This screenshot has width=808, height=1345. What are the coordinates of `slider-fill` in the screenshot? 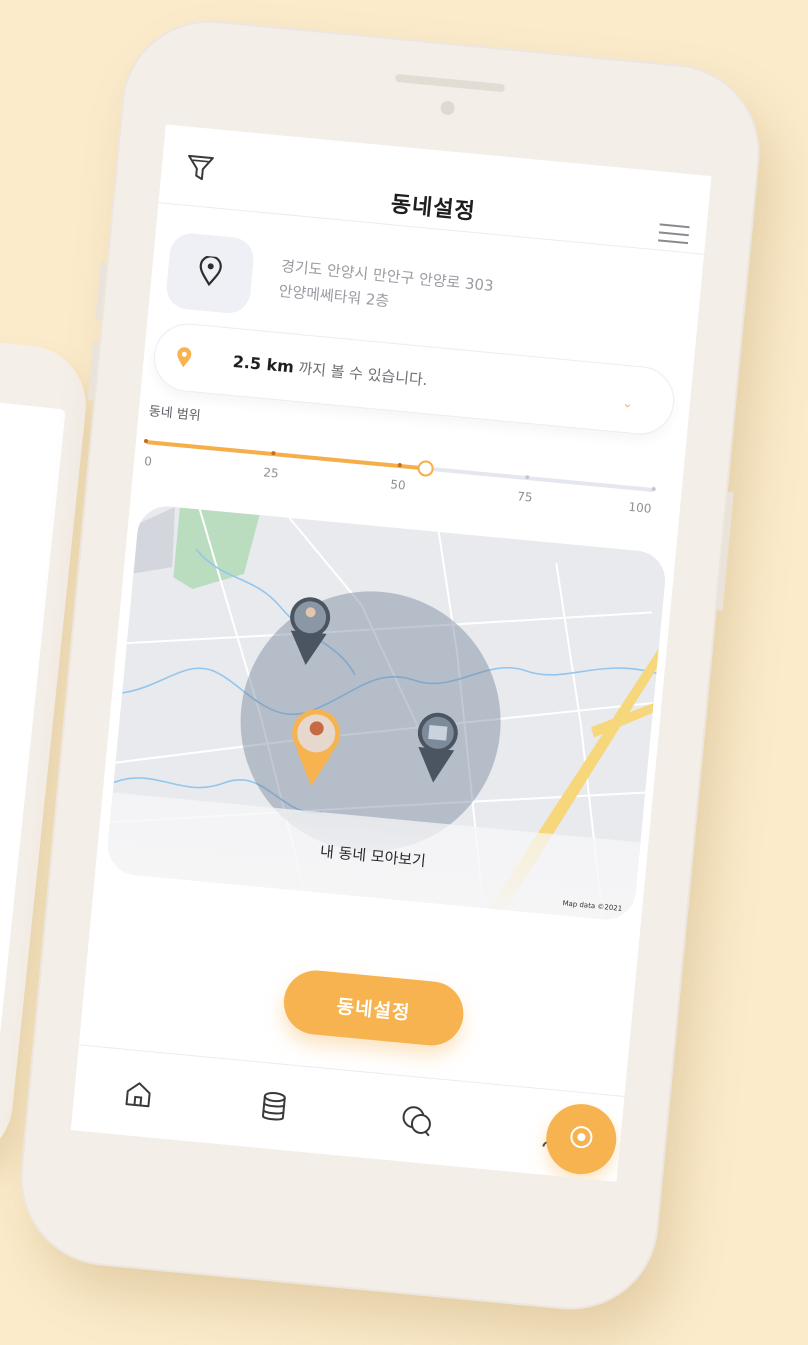 It's located at (285, 455).